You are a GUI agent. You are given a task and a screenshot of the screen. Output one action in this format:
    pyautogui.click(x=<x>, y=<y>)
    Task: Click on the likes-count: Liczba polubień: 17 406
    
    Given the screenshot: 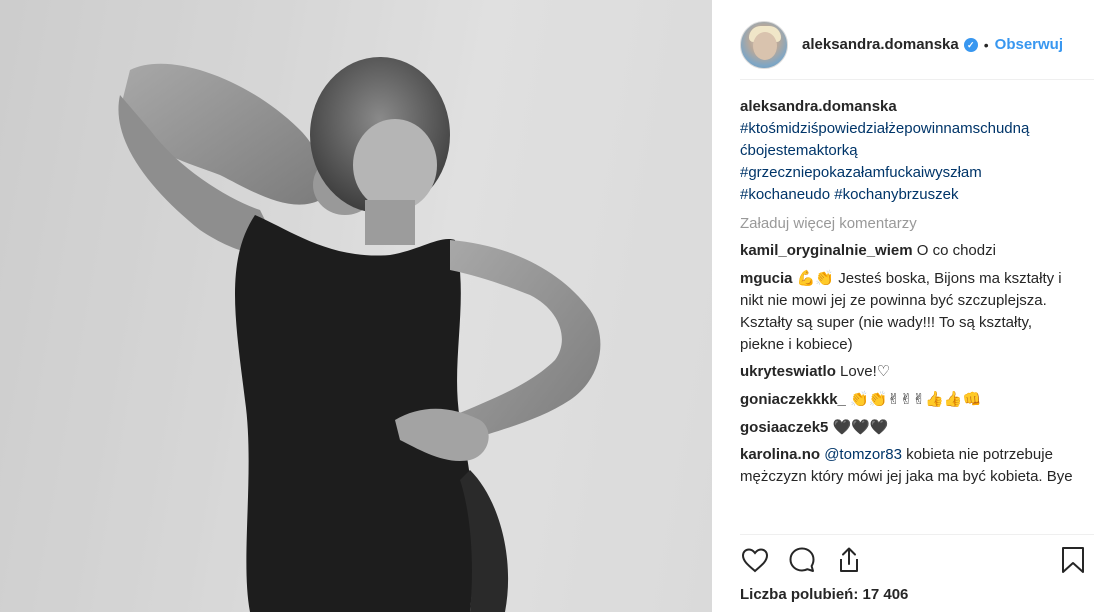 What is the action you would take?
    pyautogui.click(x=824, y=594)
    